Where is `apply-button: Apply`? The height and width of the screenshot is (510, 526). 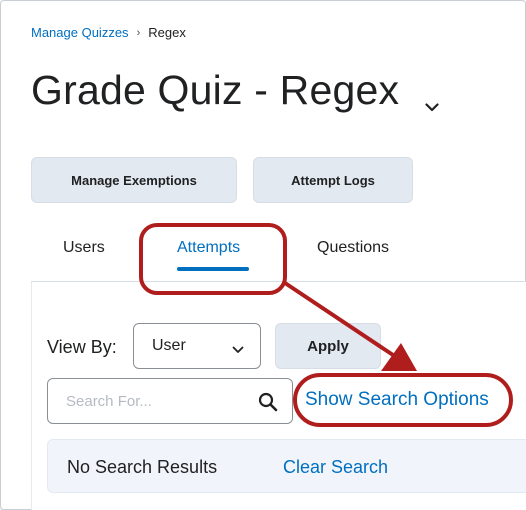
apply-button: Apply is located at coordinates (328, 346).